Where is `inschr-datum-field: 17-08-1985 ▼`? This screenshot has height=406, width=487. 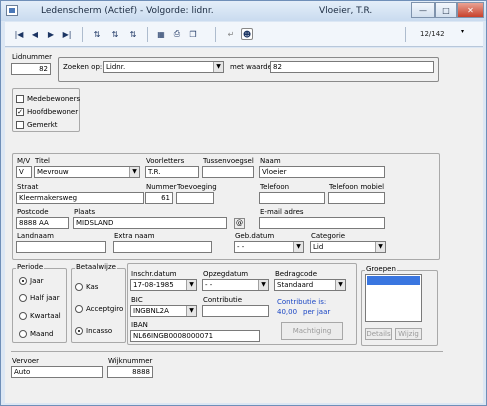 inschr-datum-field: 17-08-1985 ▼ is located at coordinates (163, 285).